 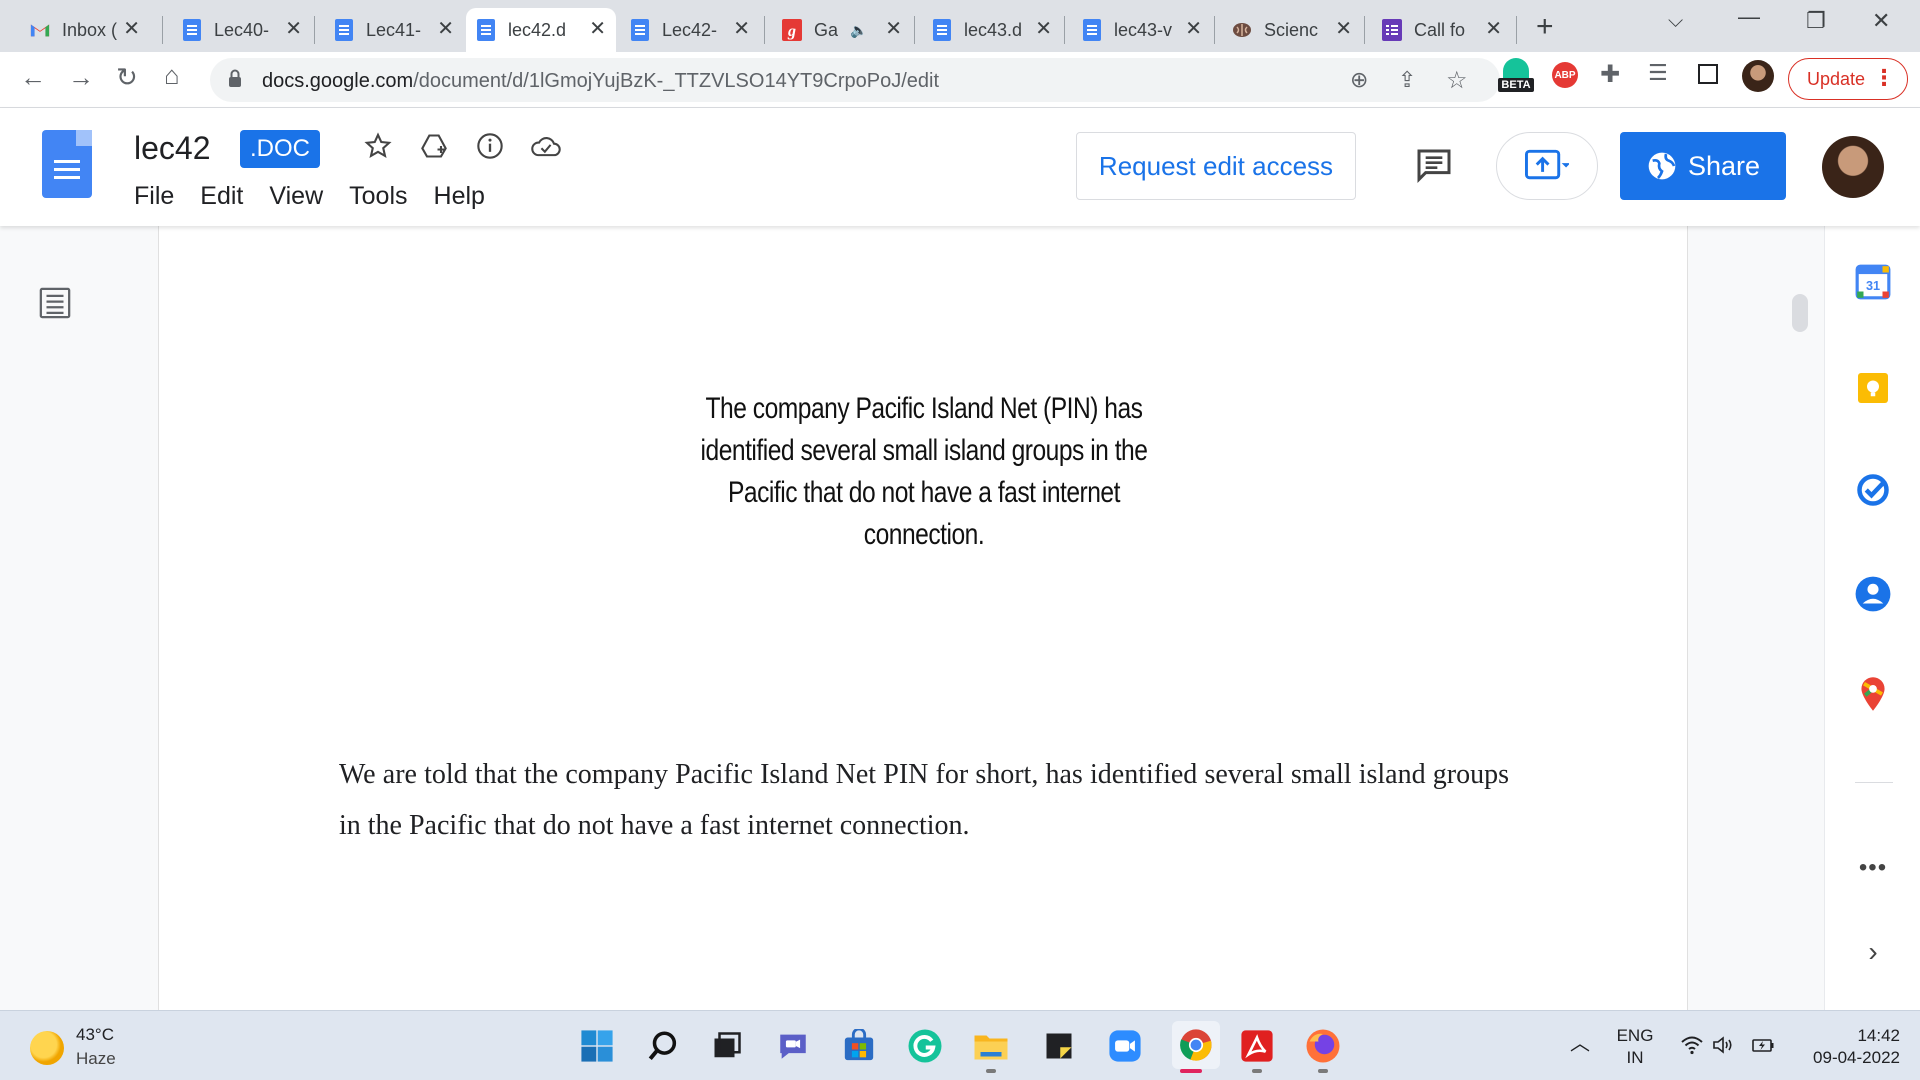 I want to click on zoom-icon: ⊕, so click(x=1359, y=80).